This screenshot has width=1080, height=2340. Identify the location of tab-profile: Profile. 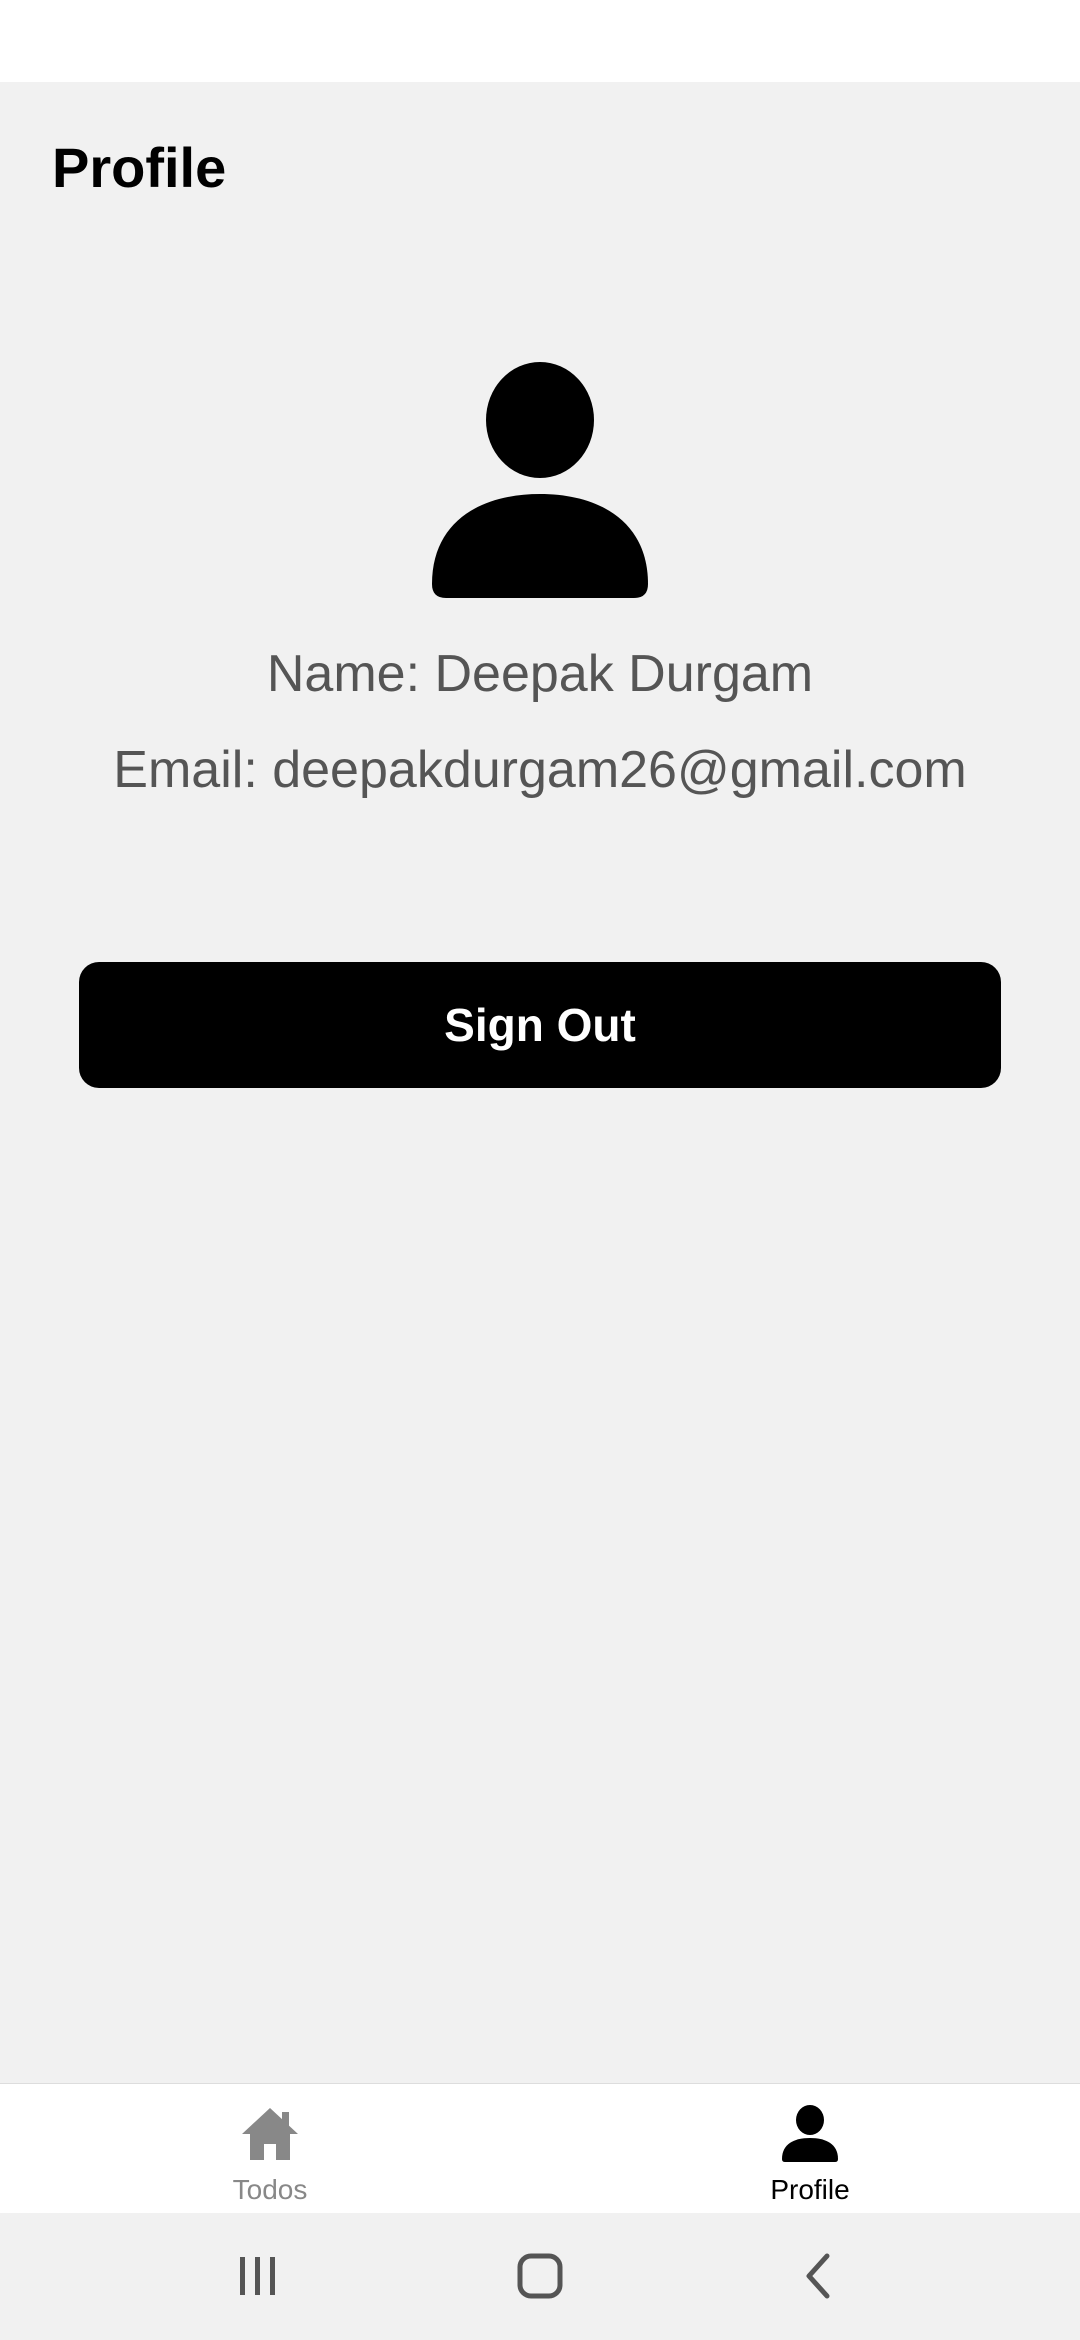
(810, 2149).